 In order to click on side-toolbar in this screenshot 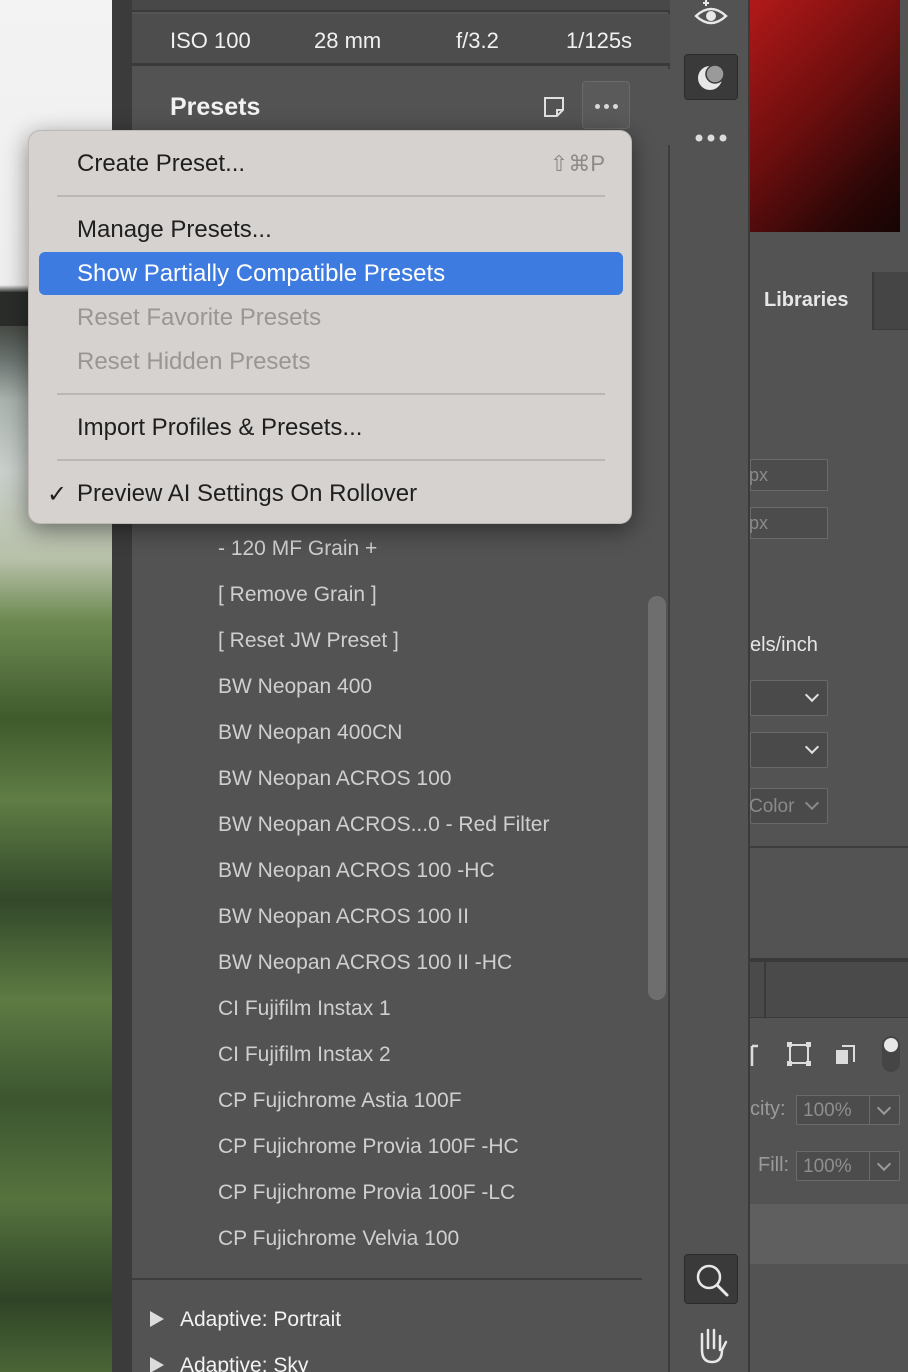, I will do `click(711, 686)`.